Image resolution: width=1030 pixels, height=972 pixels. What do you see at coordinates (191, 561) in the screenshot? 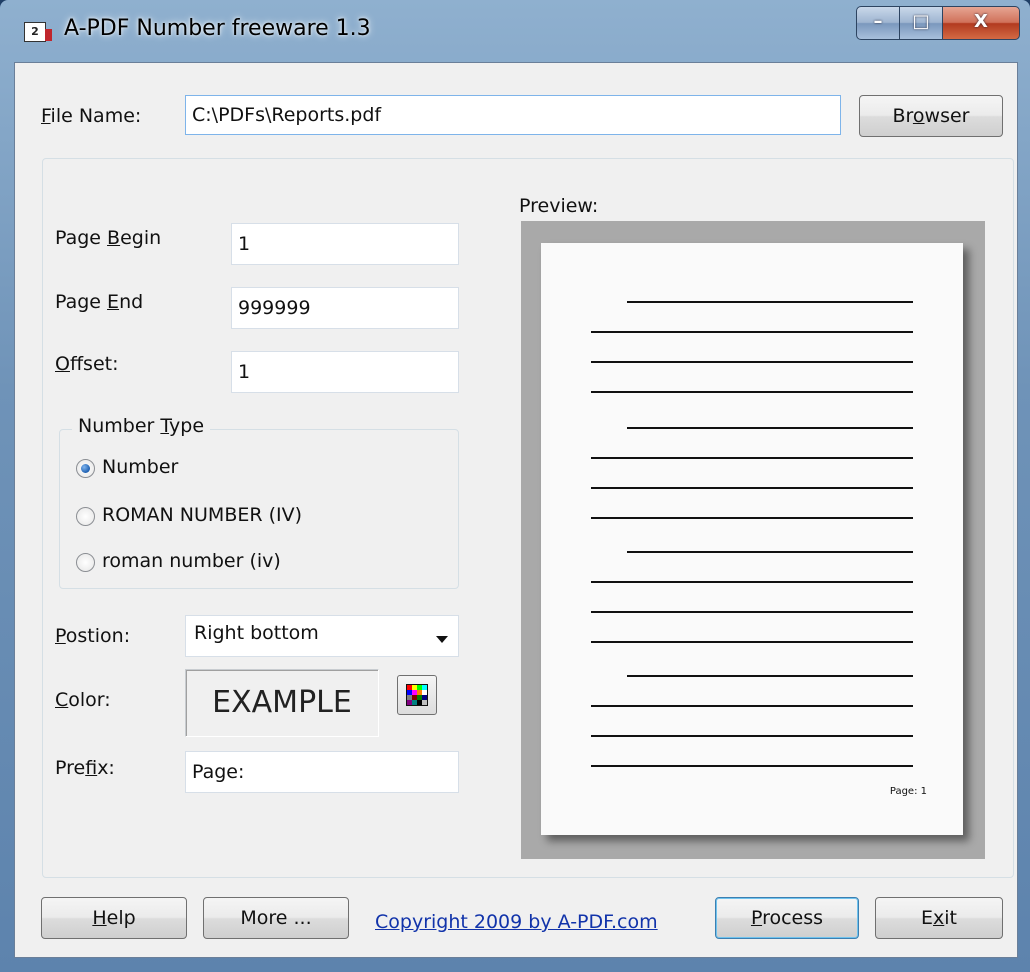
I see `radio-roman-lower-label: roman number (iv)` at bounding box center [191, 561].